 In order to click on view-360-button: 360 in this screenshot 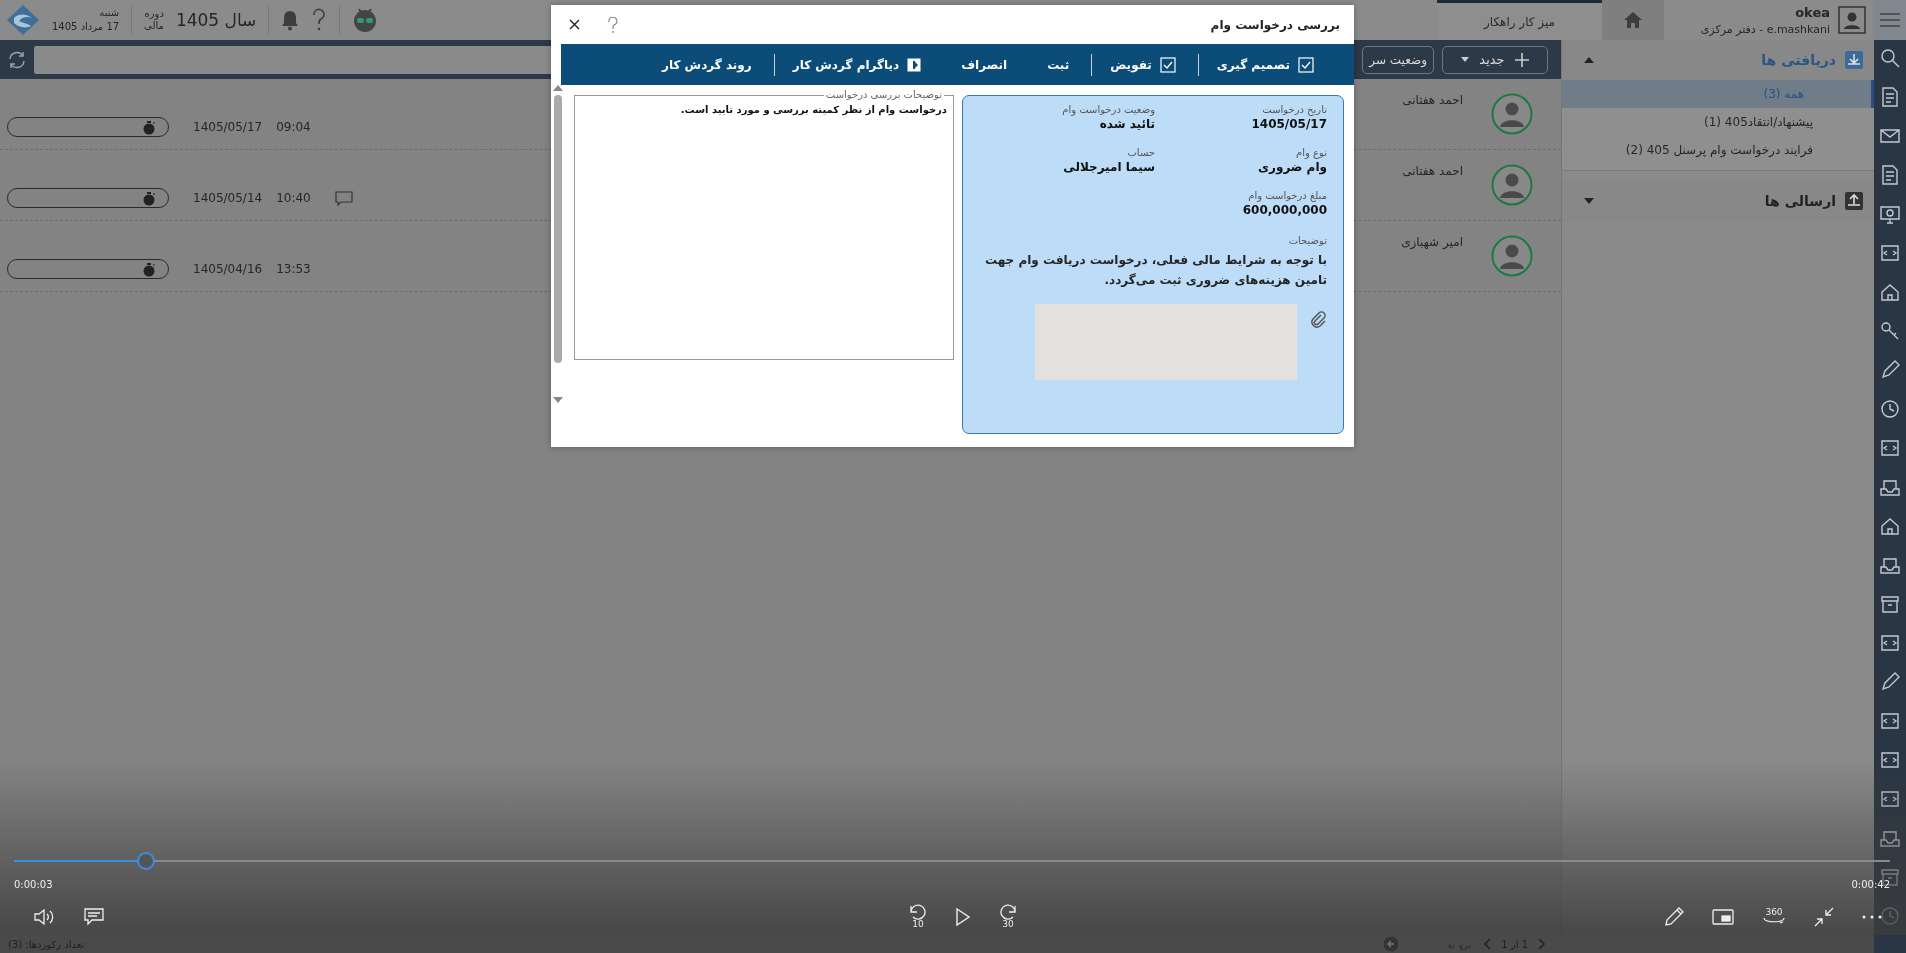, I will do `click(1774, 916)`.